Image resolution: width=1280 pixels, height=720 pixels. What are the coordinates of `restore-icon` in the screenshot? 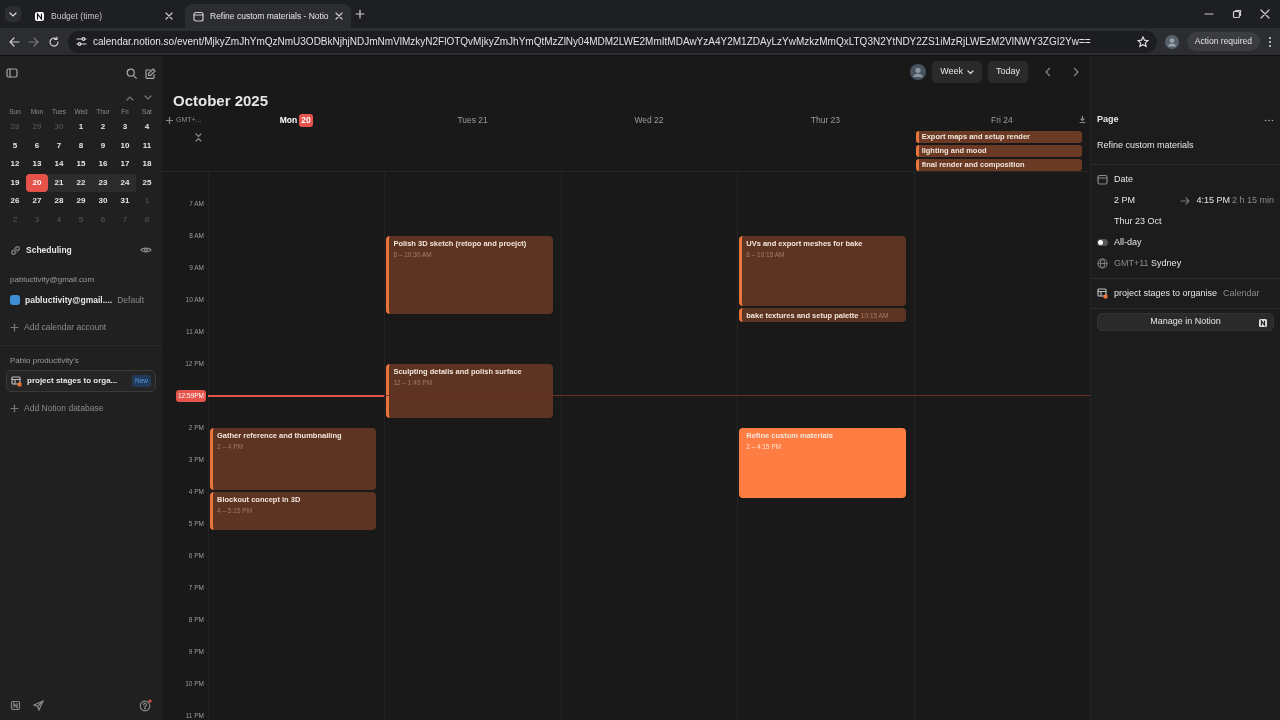 It's located at (1237, 14).